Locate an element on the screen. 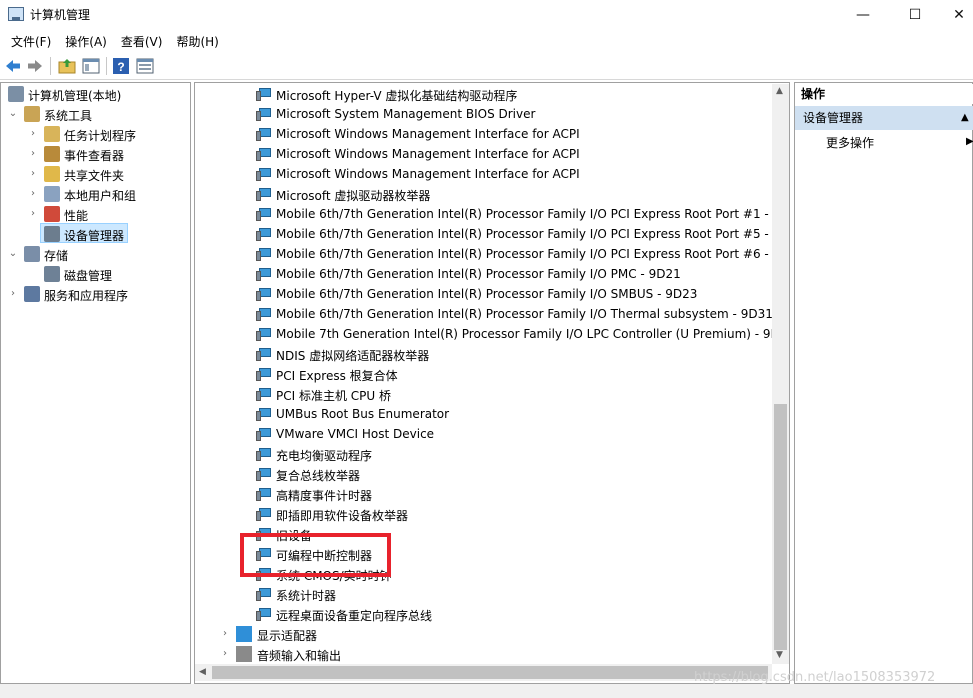 The width and height of the screenshot is (973, 698). status-bar is located at coordinates (486, 691).